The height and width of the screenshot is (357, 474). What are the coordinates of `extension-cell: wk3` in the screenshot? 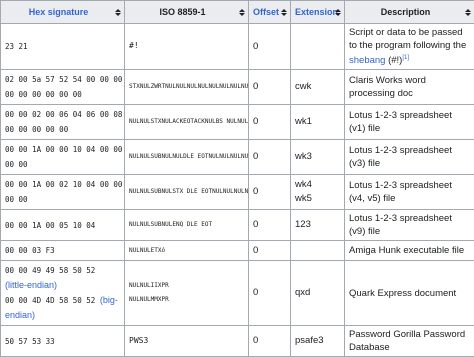 It's located at (318, 157).